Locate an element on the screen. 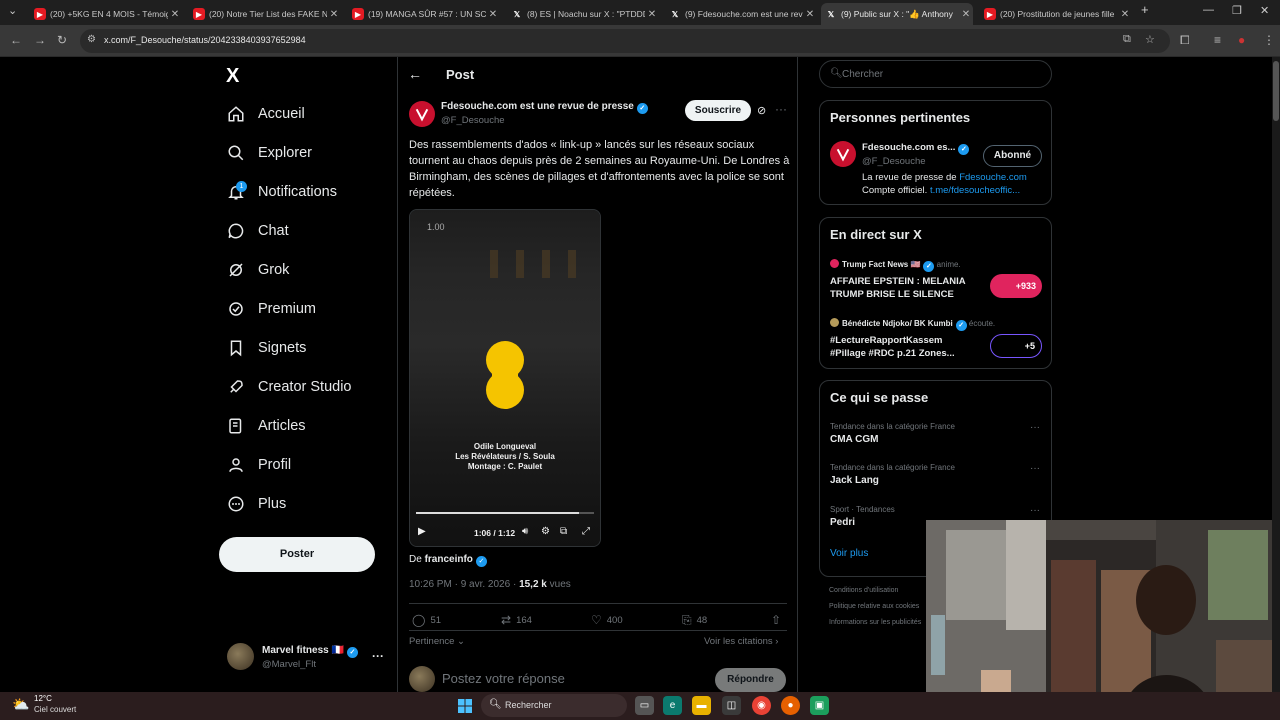  post-button: Poster is located at coordinates (297, 554).